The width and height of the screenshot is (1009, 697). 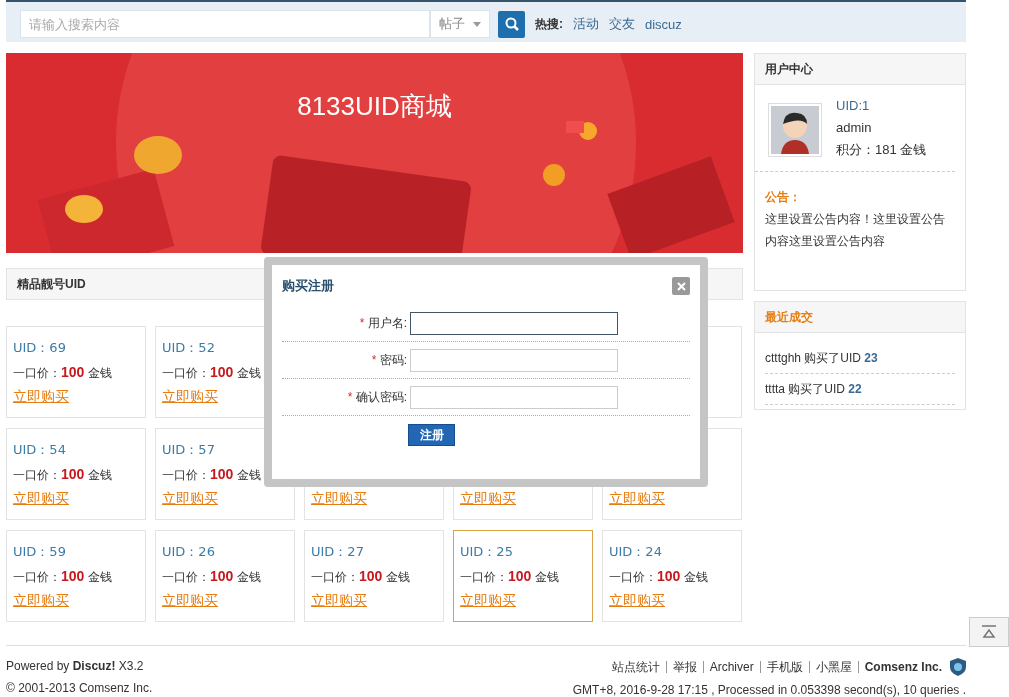 I want to click on uid-label: UID：25, so click(x=487, y=552).